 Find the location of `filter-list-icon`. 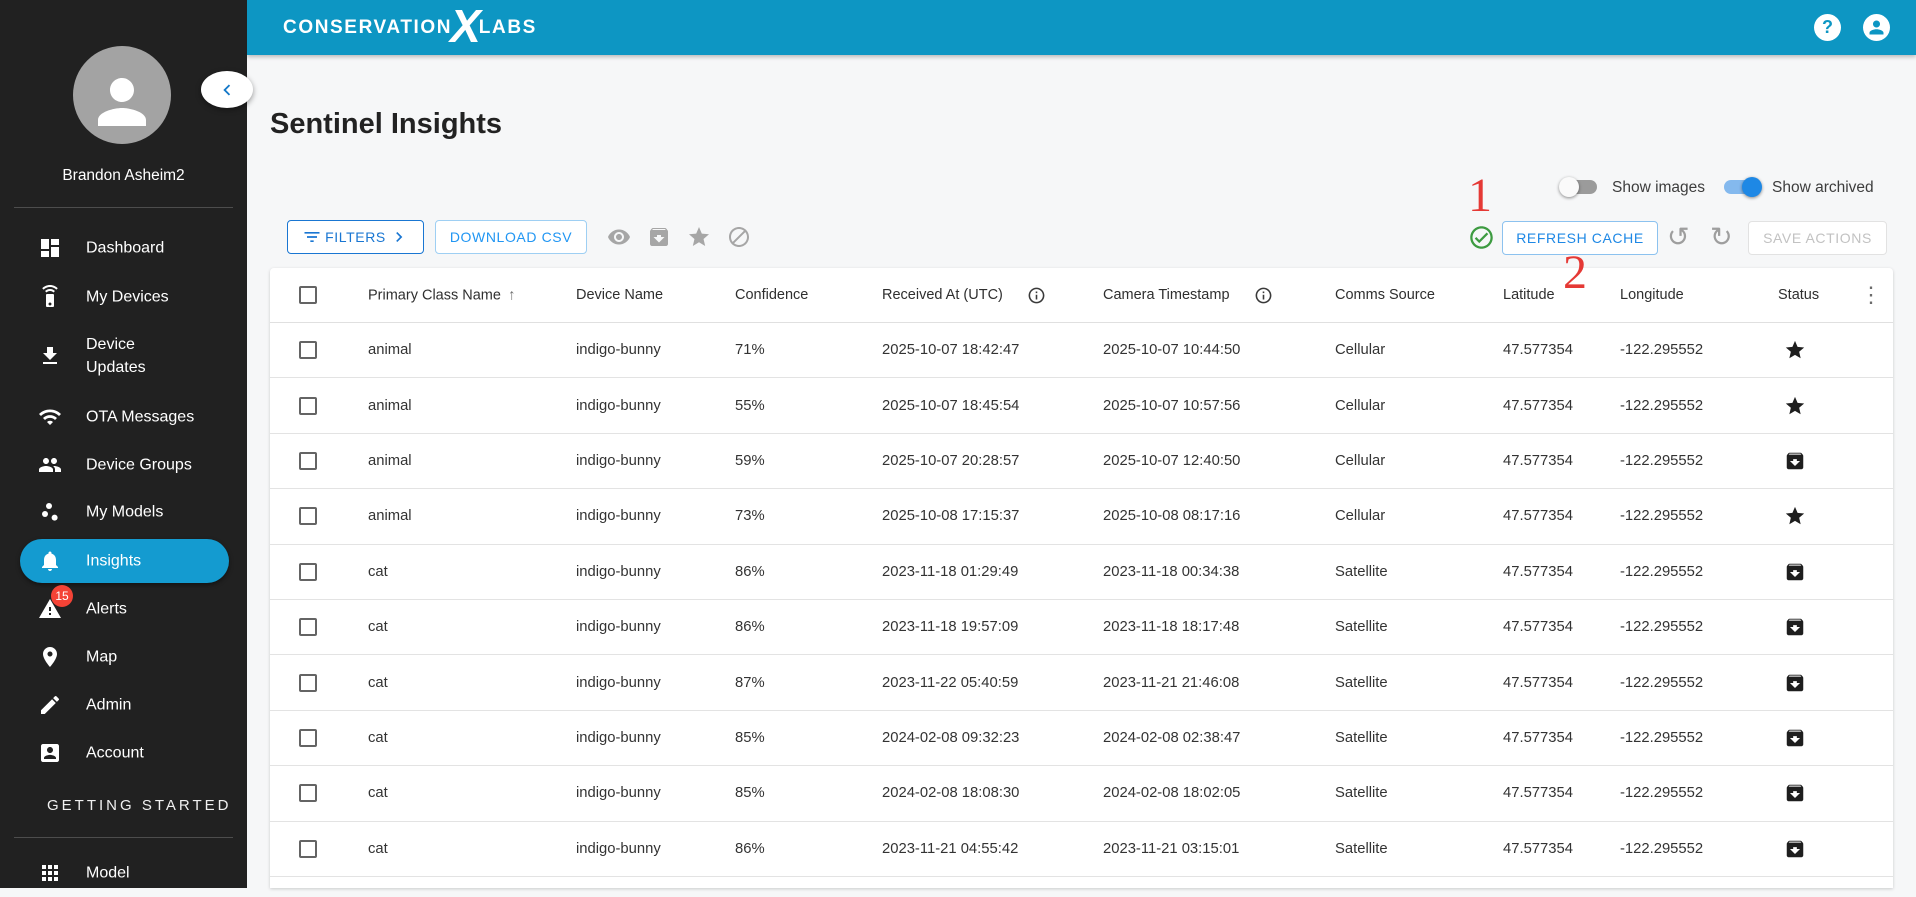

filter-list-icon is located at coordinates (312, 237).